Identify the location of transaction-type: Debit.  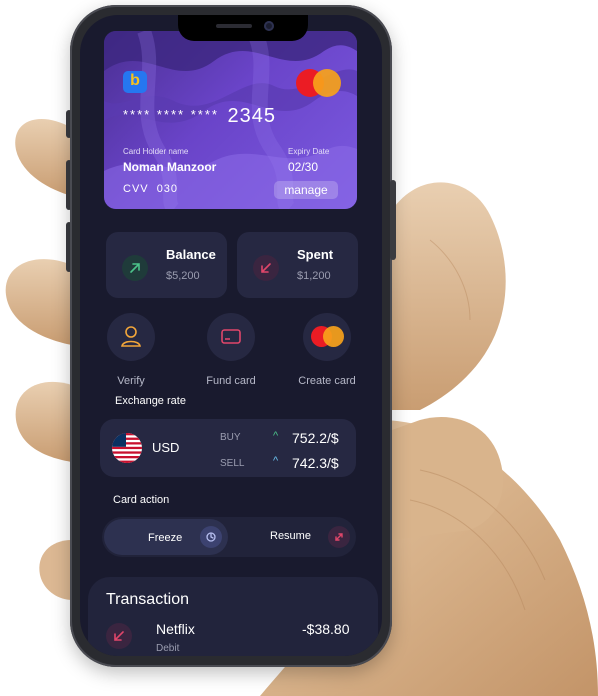
(168, 648).